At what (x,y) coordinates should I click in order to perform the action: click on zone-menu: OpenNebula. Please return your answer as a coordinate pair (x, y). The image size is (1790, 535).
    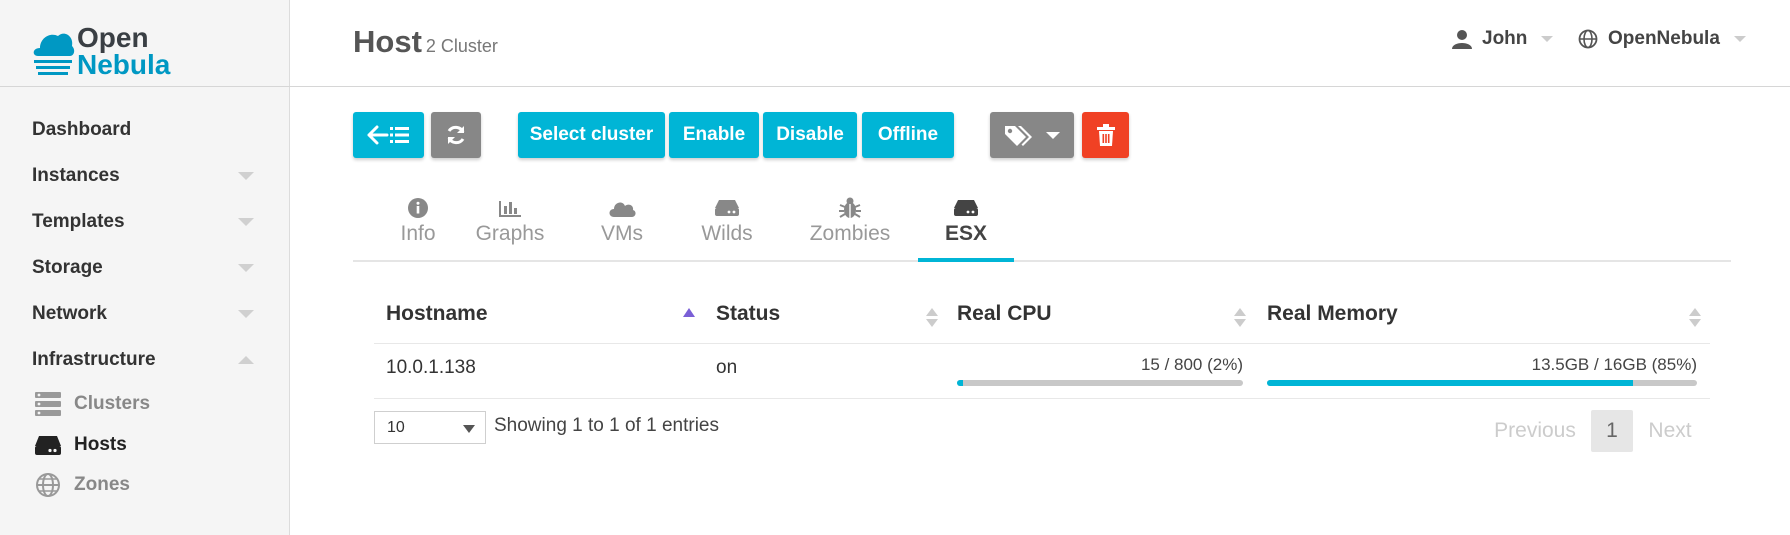
    Looking at the image, I should click on (1662, 39).